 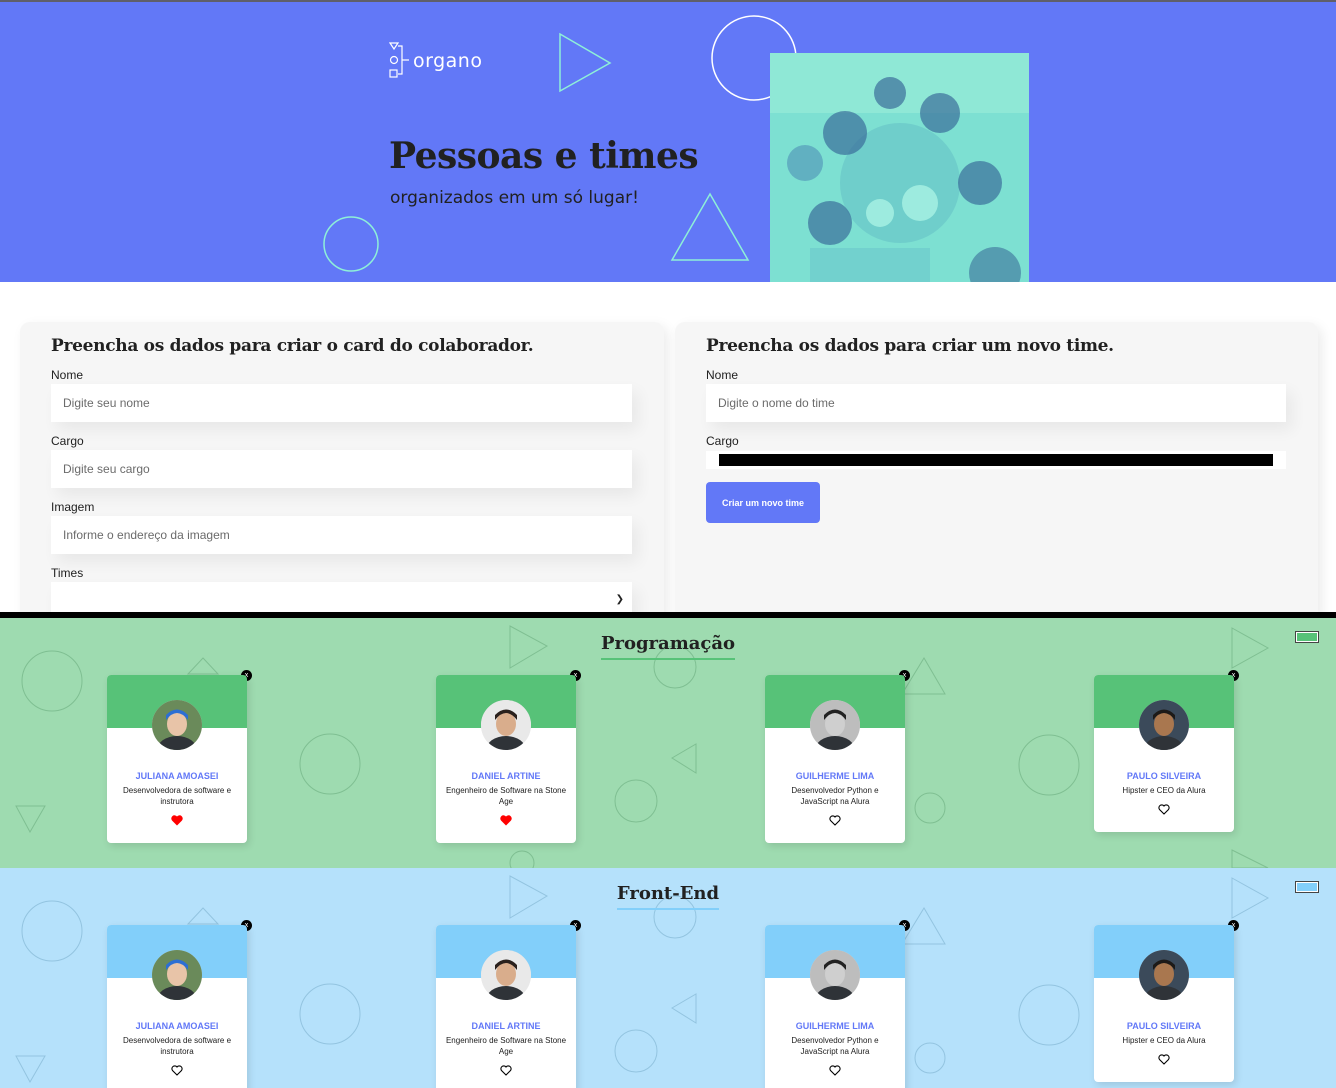 I want to click on name-input, so click(x=341, y=403).